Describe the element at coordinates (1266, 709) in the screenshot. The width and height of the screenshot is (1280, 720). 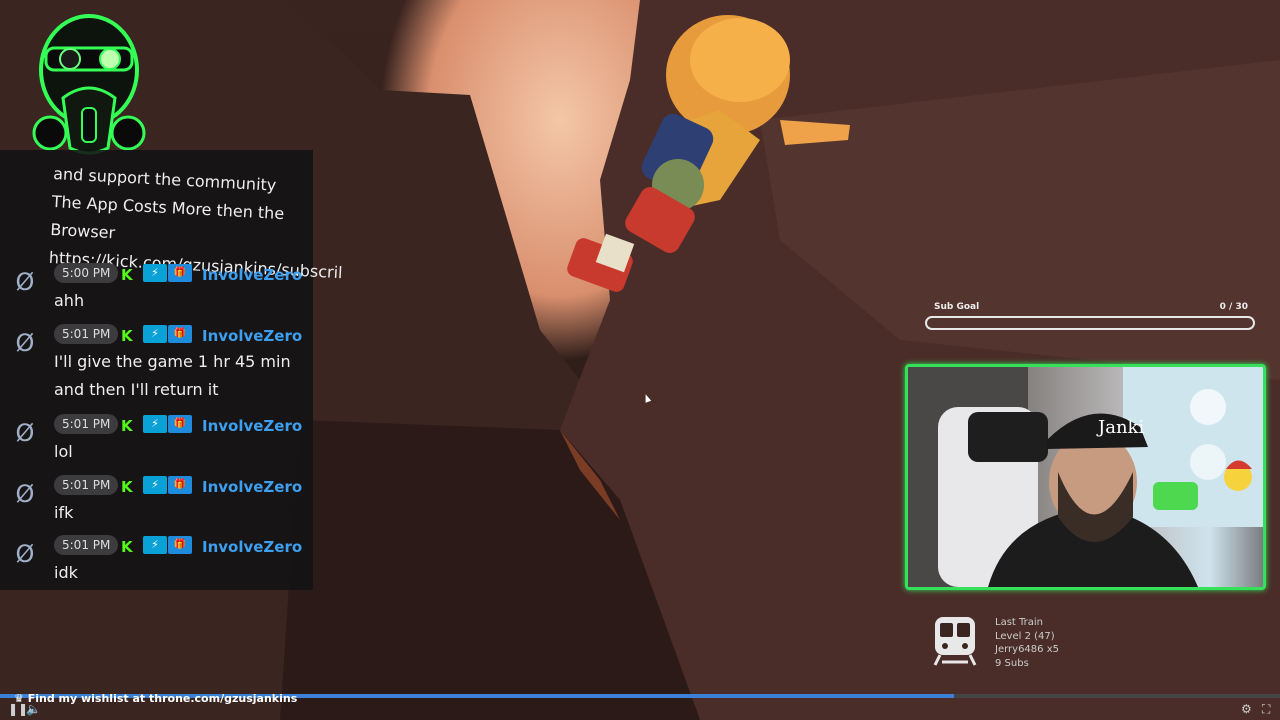
I see `fullscreen-icon: ⛶` at that location.